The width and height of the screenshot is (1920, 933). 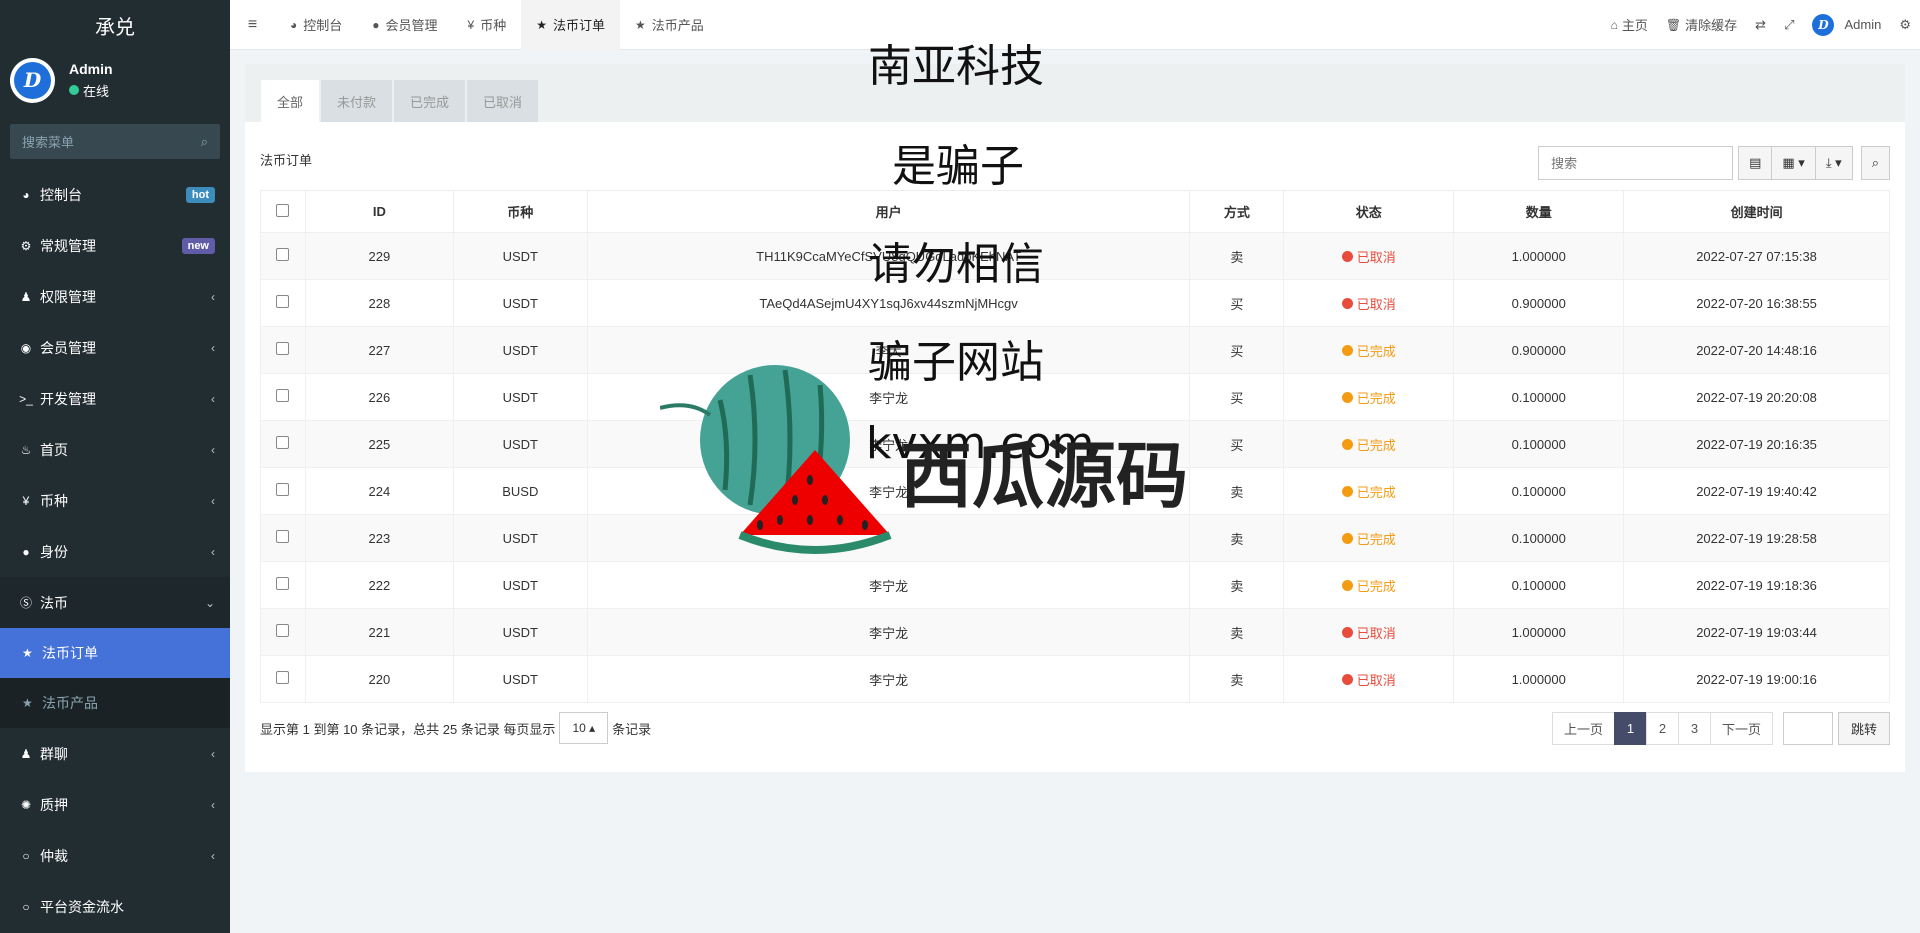 I want to click on column-header: 币种, so click(x=520, y=211).